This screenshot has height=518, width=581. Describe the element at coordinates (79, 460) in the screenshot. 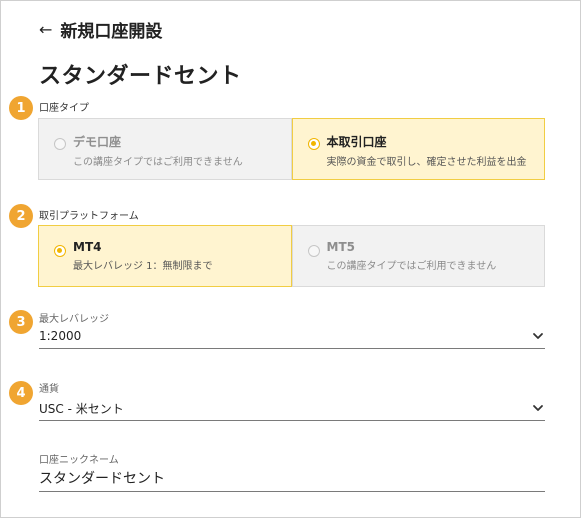

I see `nickname-label: 口座ニックネーム` at that location.